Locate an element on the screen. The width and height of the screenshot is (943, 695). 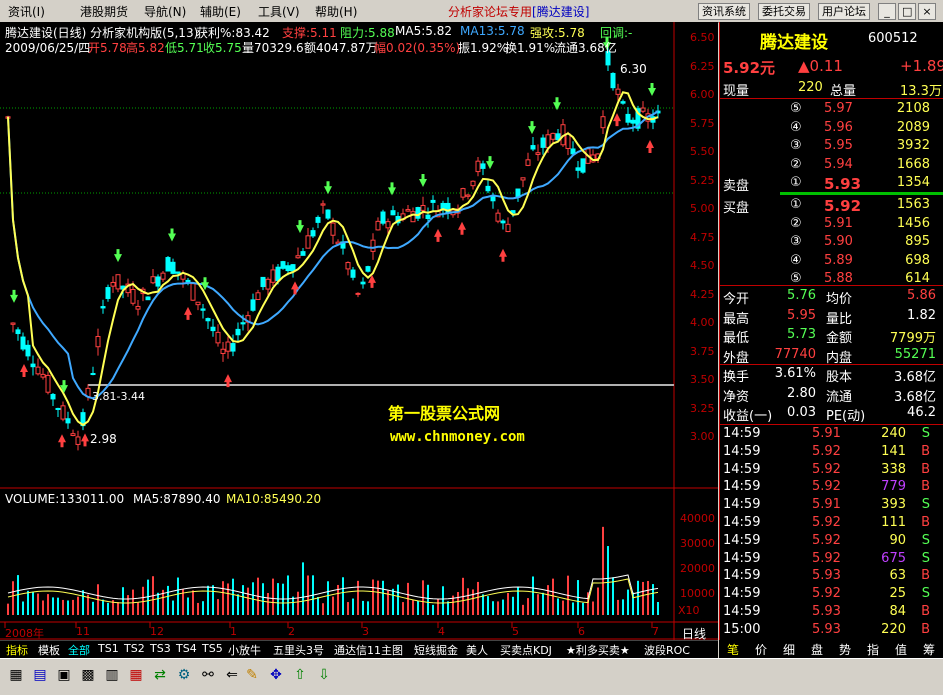
indicator-tab: 波段ROC is located at coordinates (667, 650).